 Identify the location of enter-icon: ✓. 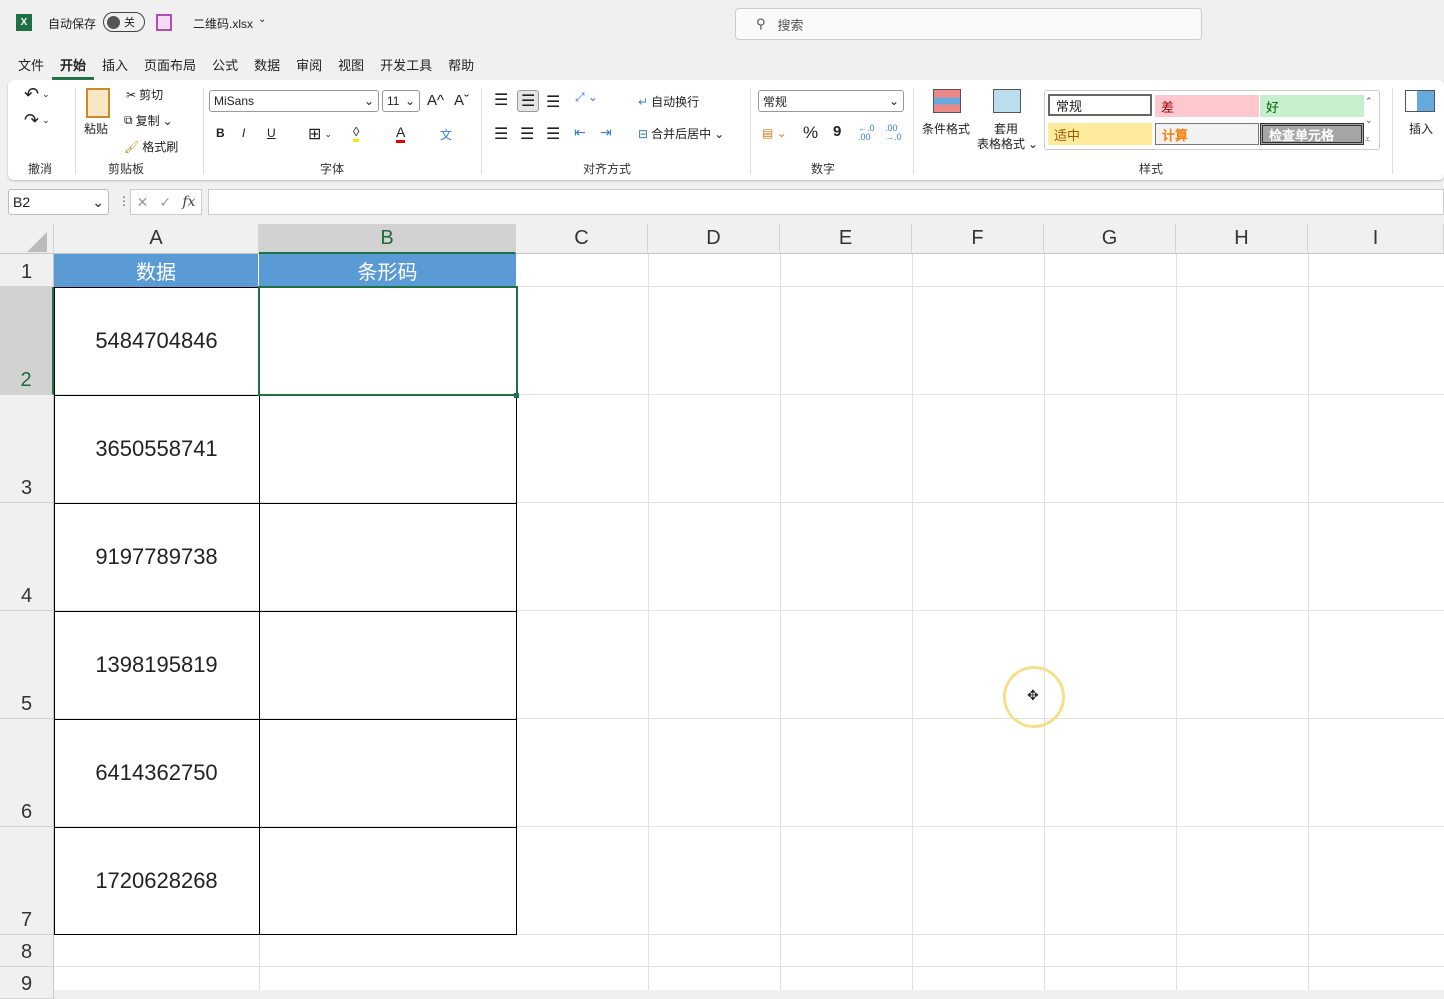
(165, 202).